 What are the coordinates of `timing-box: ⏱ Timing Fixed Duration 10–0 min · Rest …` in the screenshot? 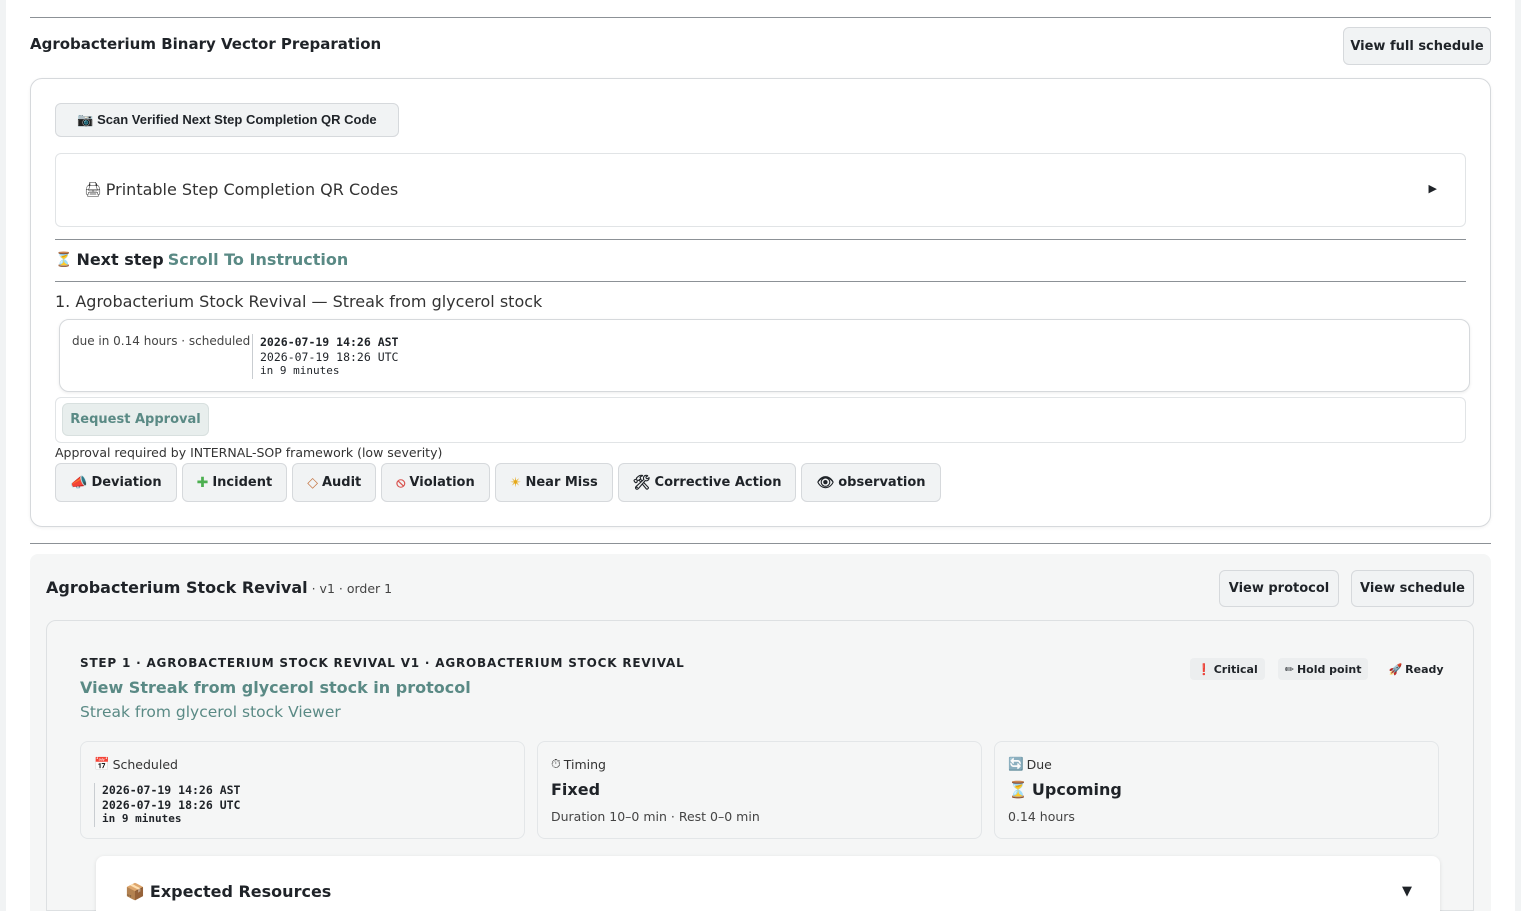 It's located at (759, 790).